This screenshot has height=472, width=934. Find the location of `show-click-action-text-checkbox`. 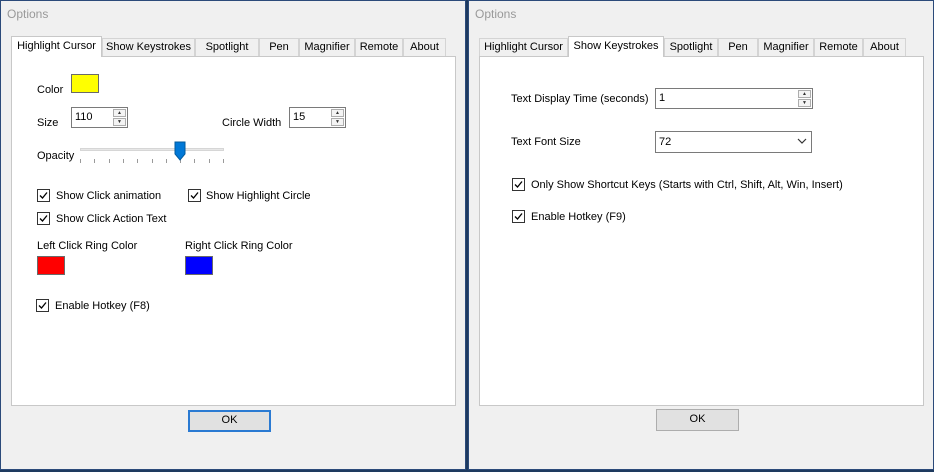

show-click-action-text-checkbox is located at coordinates (43, 218).